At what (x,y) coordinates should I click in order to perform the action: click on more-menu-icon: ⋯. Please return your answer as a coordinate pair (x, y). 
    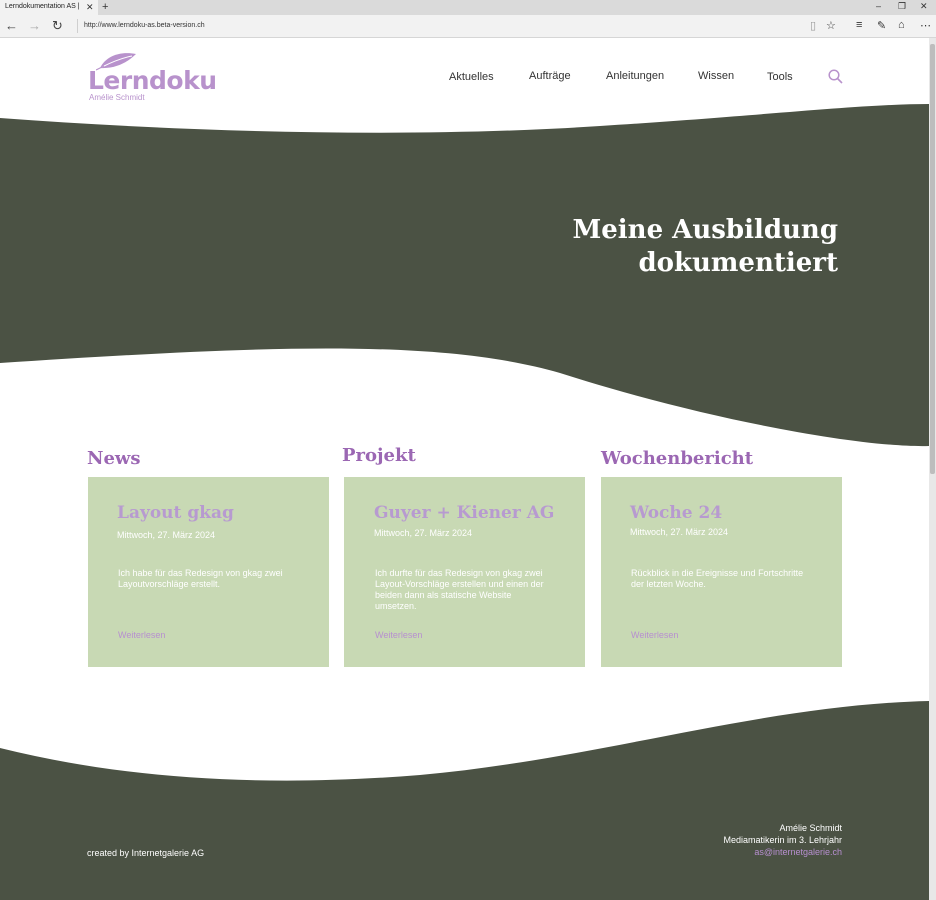
    Looking at the image, I should click on (925, 25).